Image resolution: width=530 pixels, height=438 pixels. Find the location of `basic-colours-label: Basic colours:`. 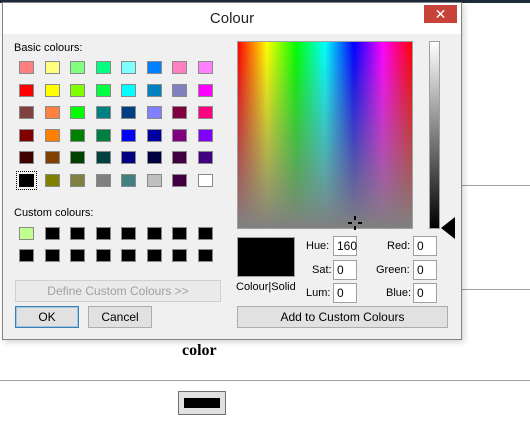

basic-colours-label: Basic colours: is located at coordinates (48, 48).